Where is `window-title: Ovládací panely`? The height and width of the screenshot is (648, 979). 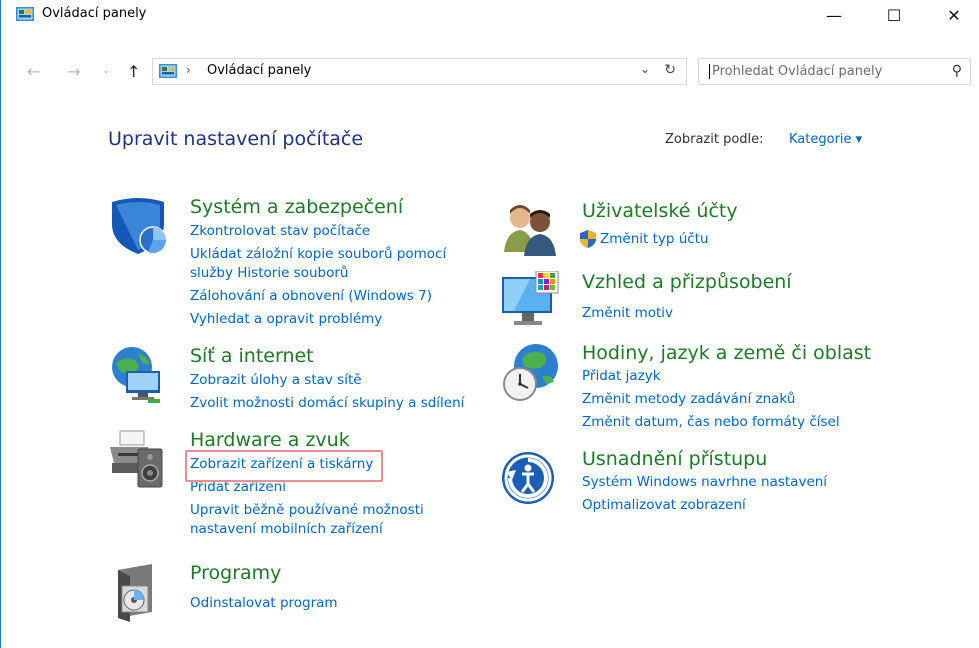 window-title: Ovládací panely is located at coordinates (94, 13).